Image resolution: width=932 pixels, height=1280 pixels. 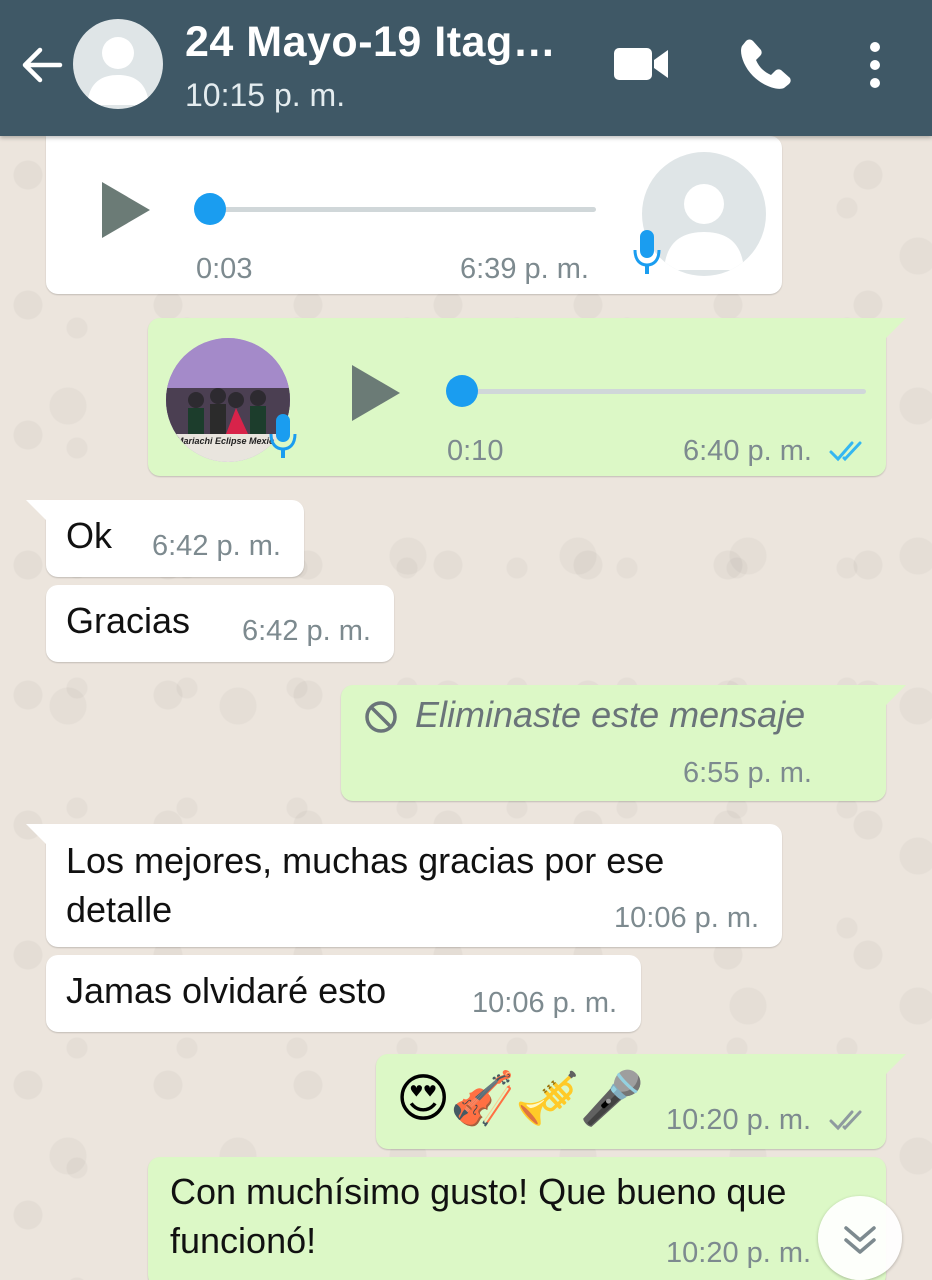 What do you see at coordinates (610, 714) in the screenshot?
I see `deleted-message-text: Eliminaste este mensaje` at bounding box center [610, 714].